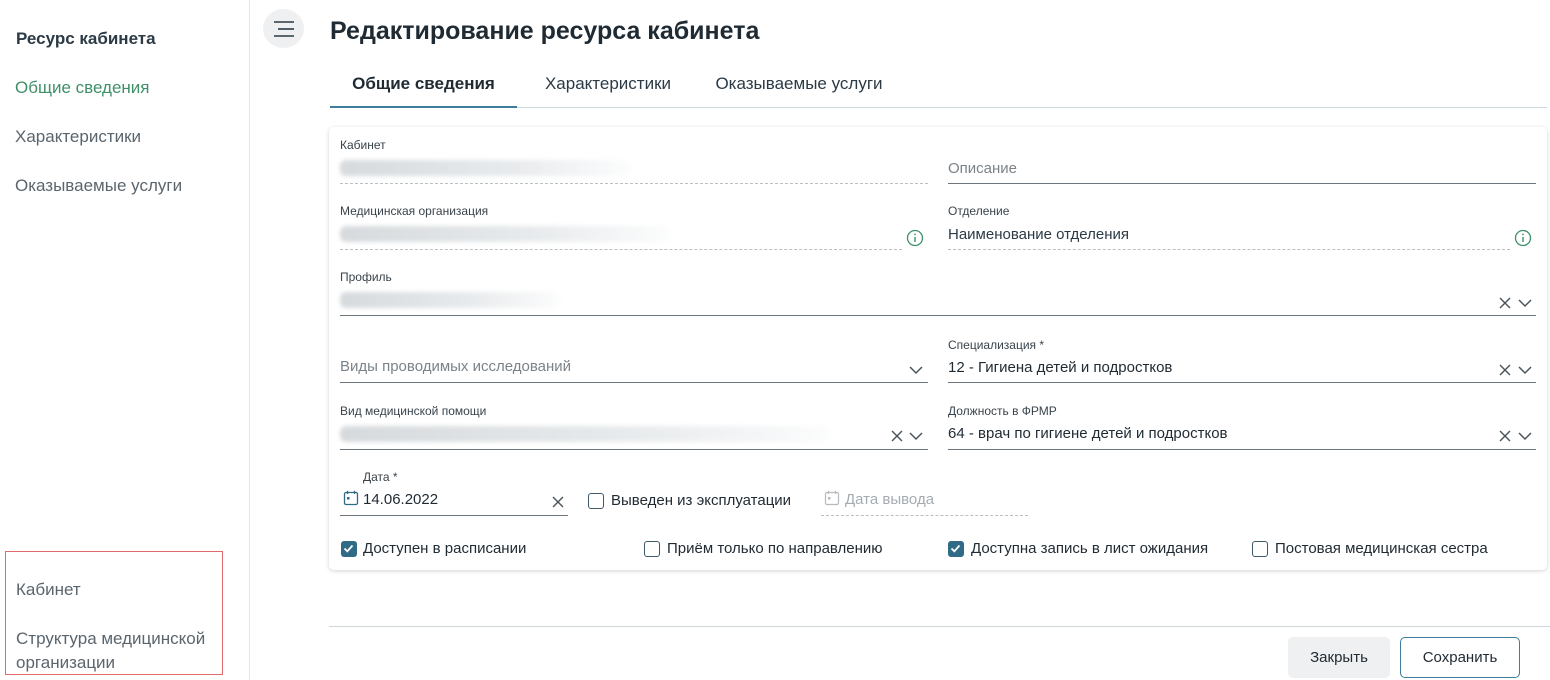 This screenshot has width=1550, height=680. Describe the element at coordinates (1460, 657) in the screenshot. I see `save-button: Сохранить` at that location.